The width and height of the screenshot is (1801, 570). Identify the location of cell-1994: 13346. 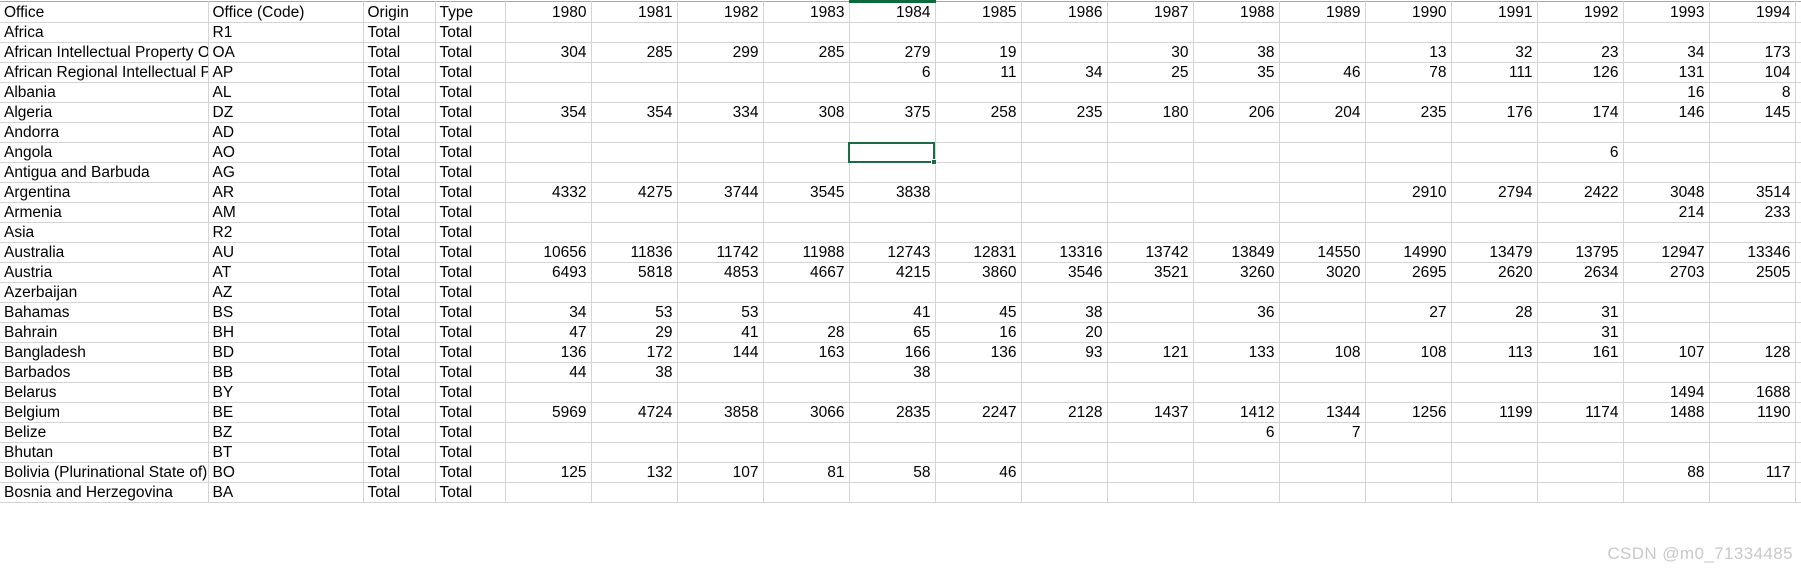
(1752, 252).